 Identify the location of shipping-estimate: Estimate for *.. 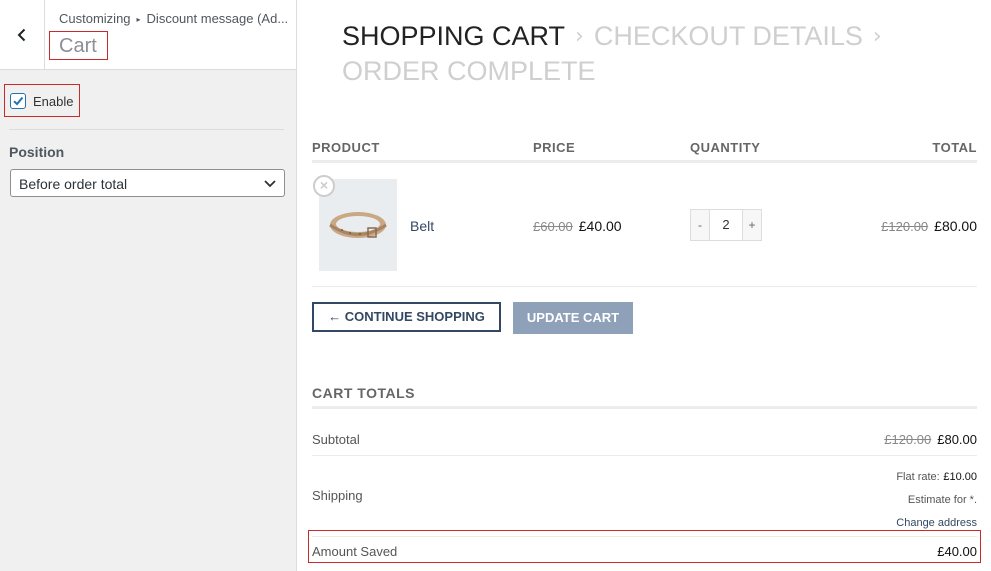
(942, 500).